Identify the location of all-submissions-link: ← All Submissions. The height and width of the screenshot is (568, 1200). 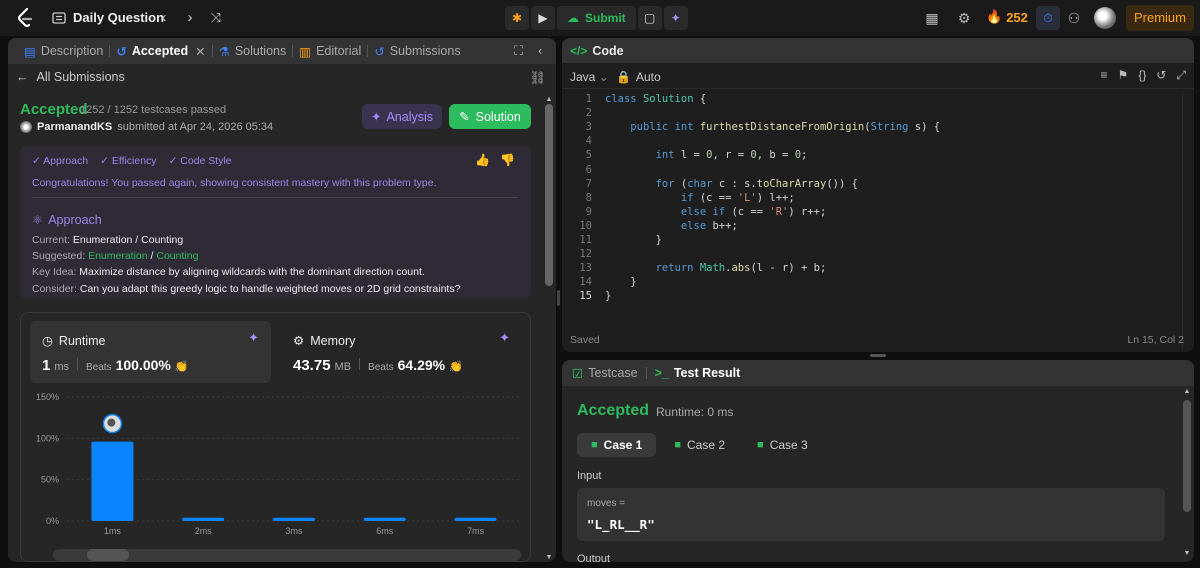
(70, 77).